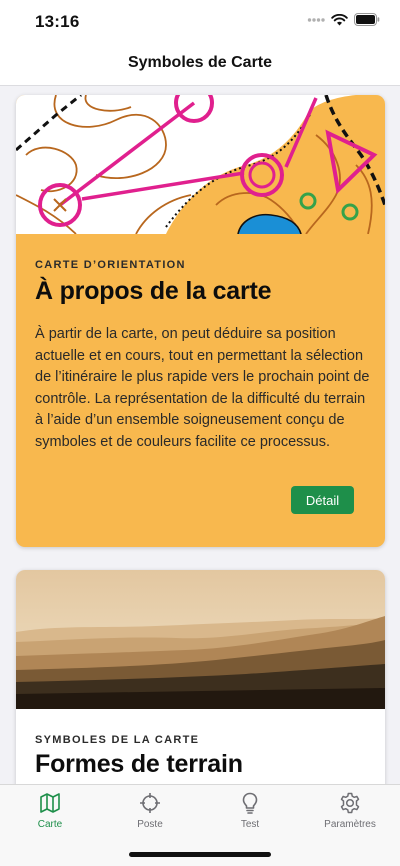 The width and height of the screenshot is (400, 866). Describe the element at coordinates (200, 22) in the screenshot. I see `status-bar: 13:16` at that location.